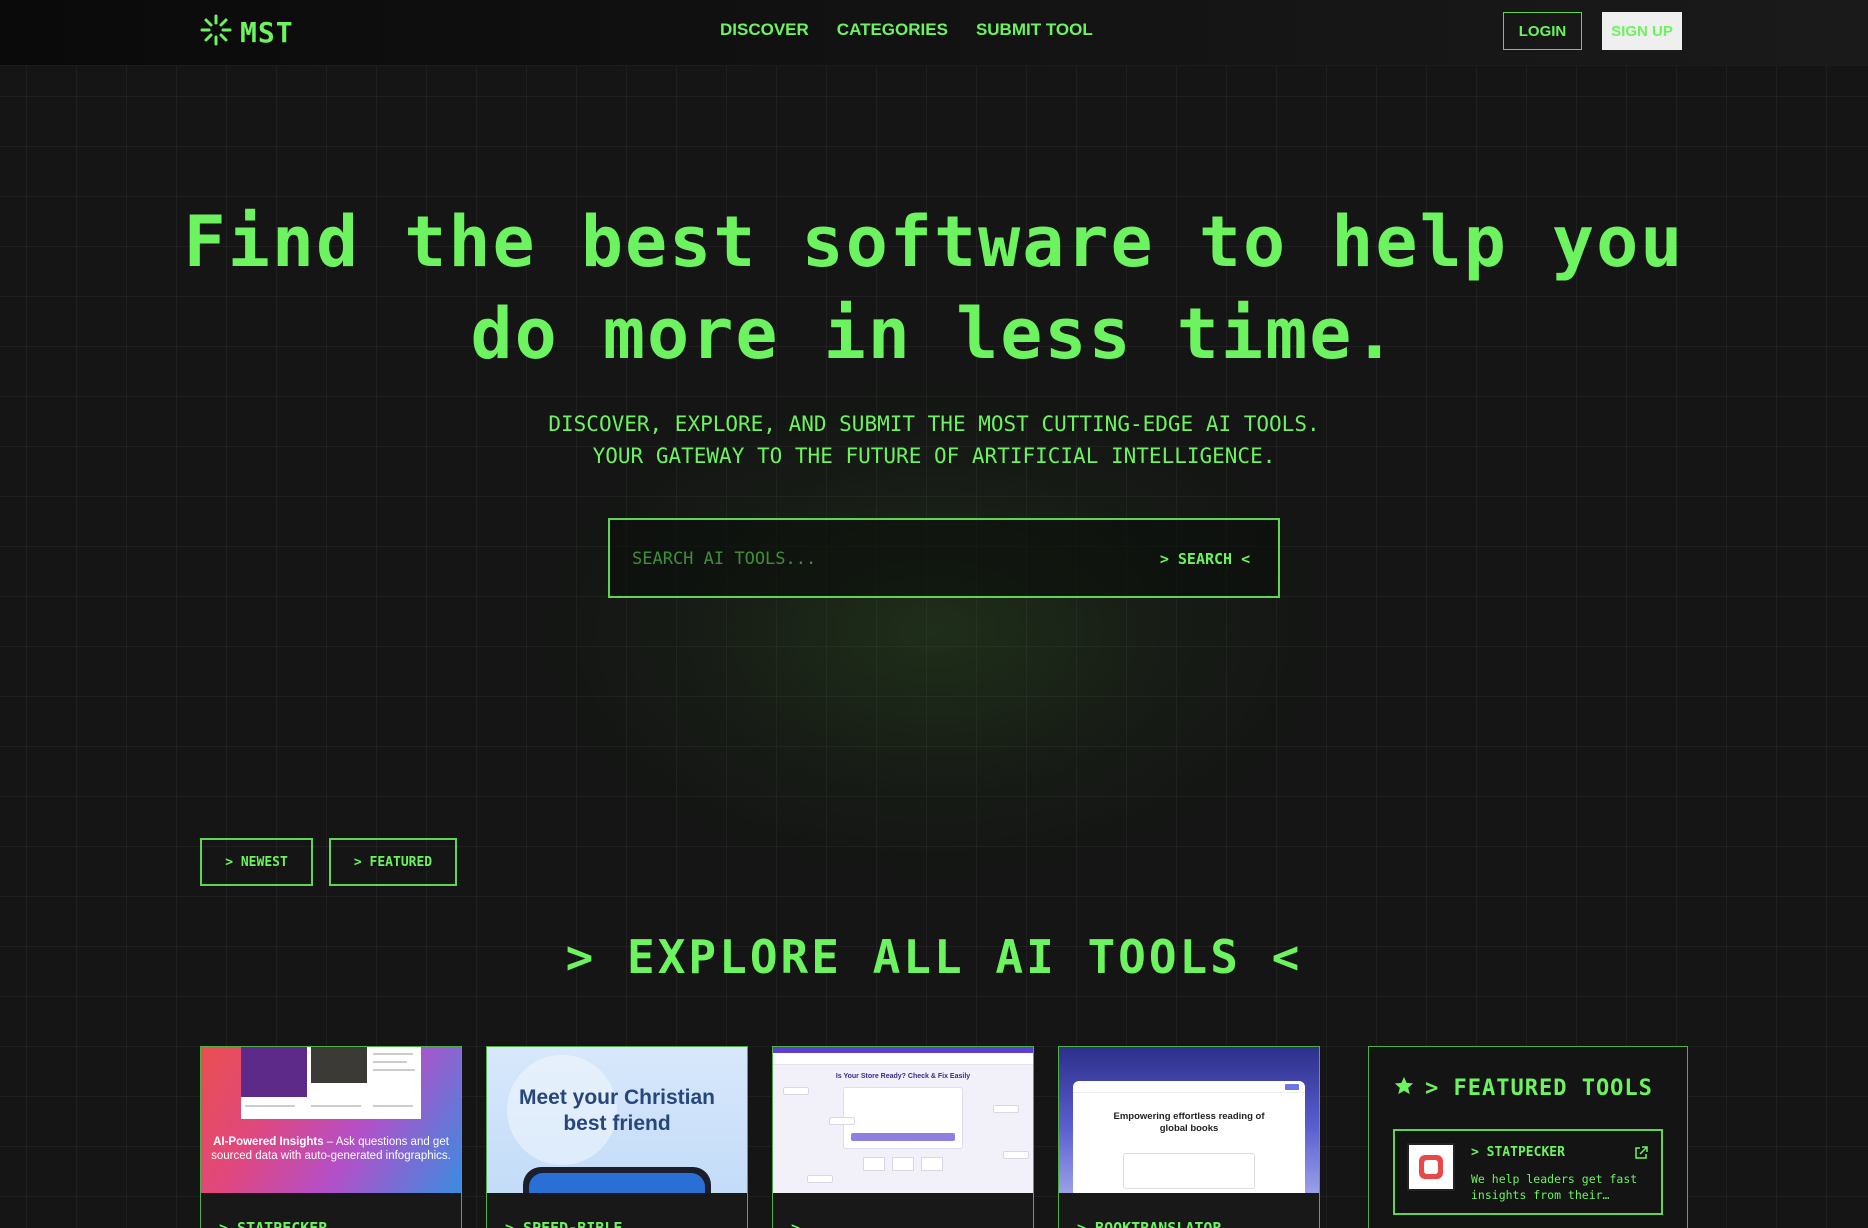 This screenshot has height=1228, width=1868. Describe the element at coordinates (892, 30) in the screenshot. I see `nav-categories: CATEGORIES` at that location.